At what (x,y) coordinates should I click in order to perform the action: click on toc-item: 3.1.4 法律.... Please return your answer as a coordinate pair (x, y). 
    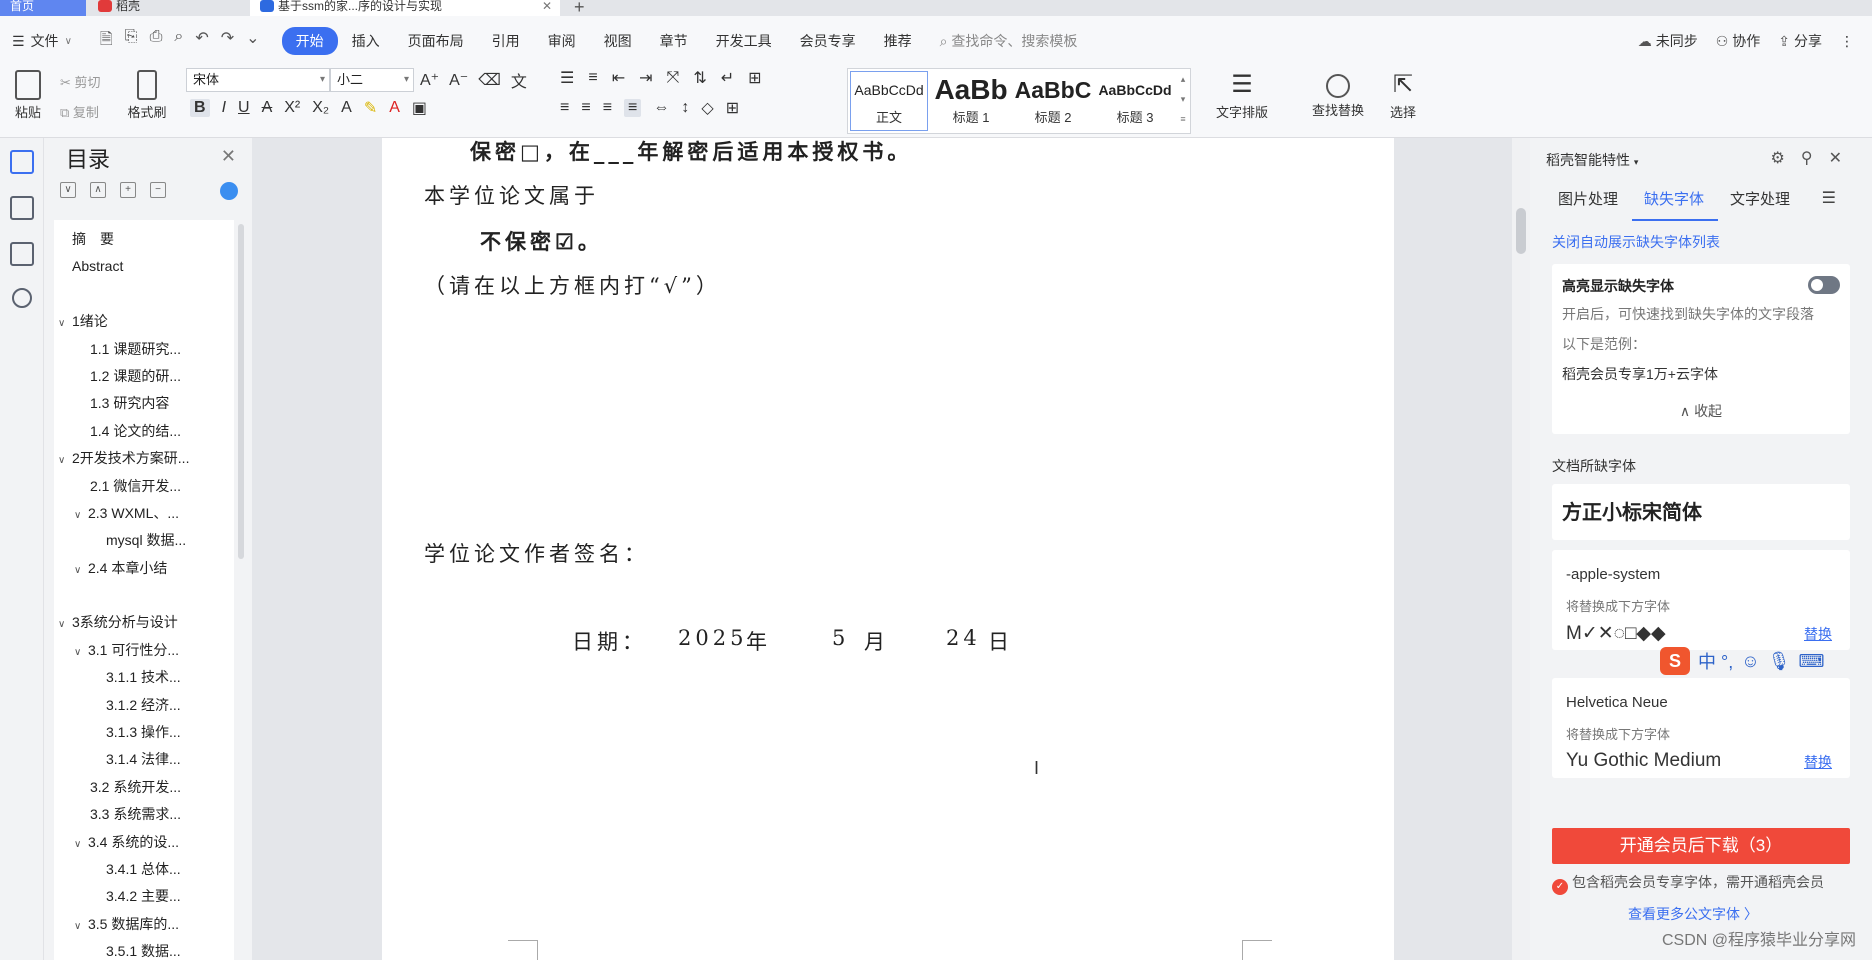
    Looking at the image, I should click on (144, 759).